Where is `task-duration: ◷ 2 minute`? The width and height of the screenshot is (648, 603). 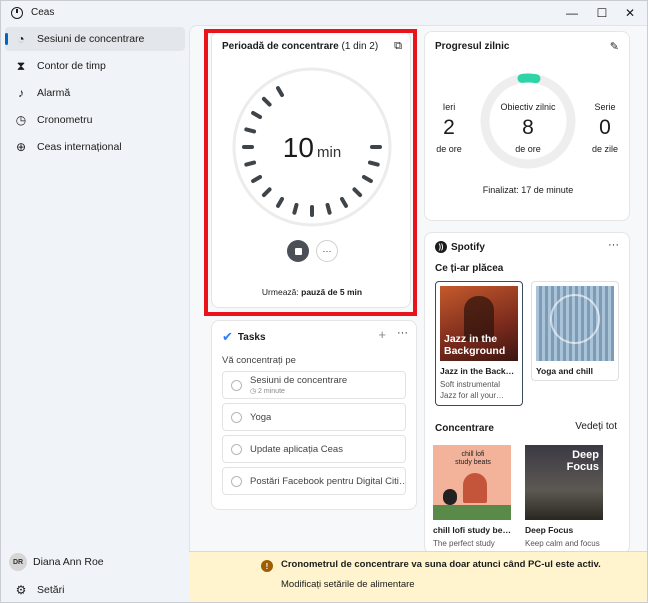
task-duration: ◷ 2 minute is located at coordinates (267, 391).